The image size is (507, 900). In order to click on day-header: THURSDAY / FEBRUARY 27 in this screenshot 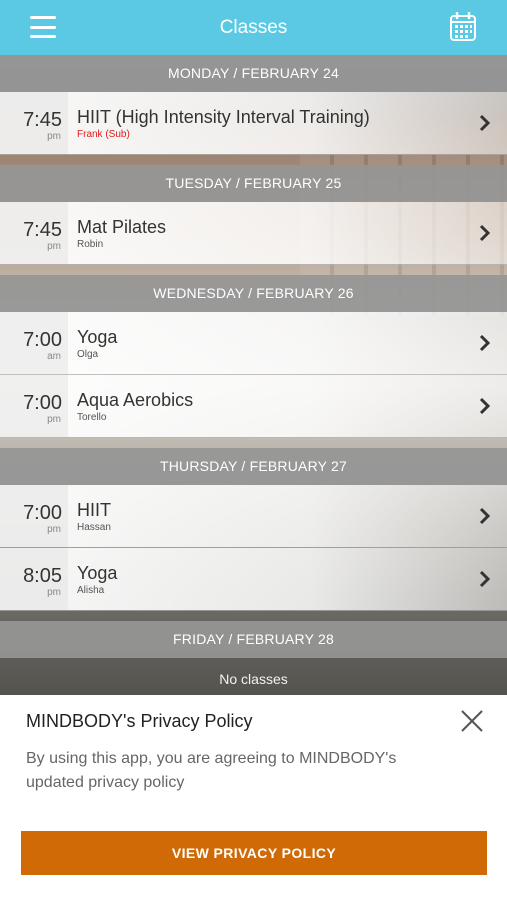, I will do `click(253, 466)`.